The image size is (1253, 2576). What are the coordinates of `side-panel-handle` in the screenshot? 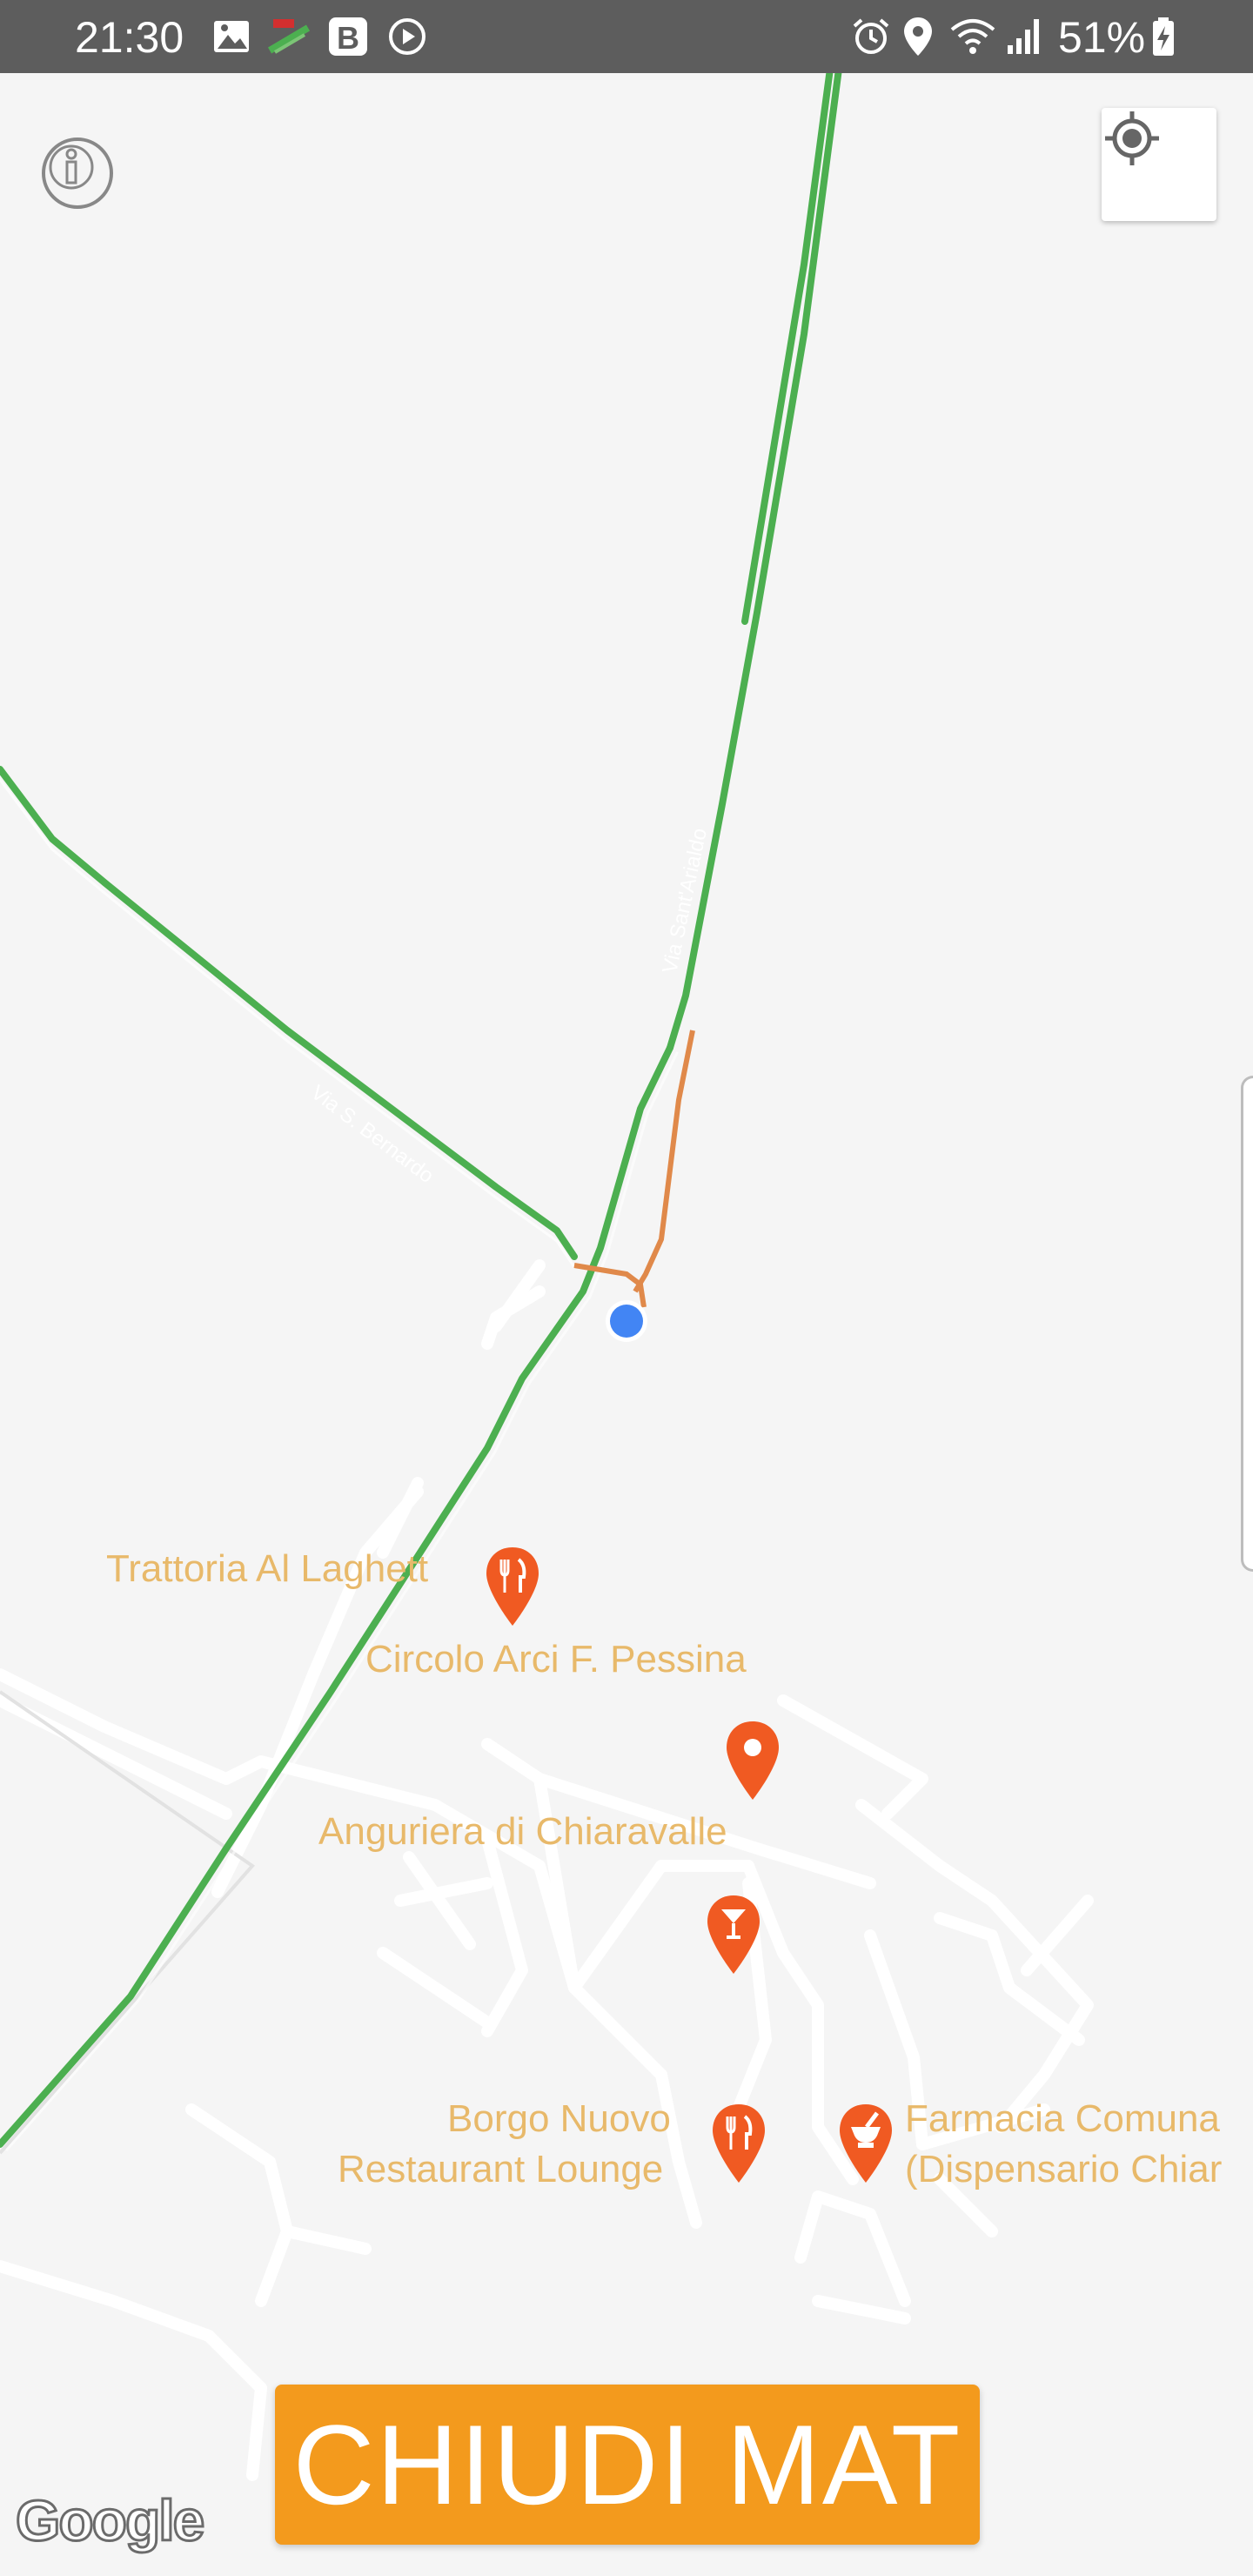 It's located at (1247, 1324).